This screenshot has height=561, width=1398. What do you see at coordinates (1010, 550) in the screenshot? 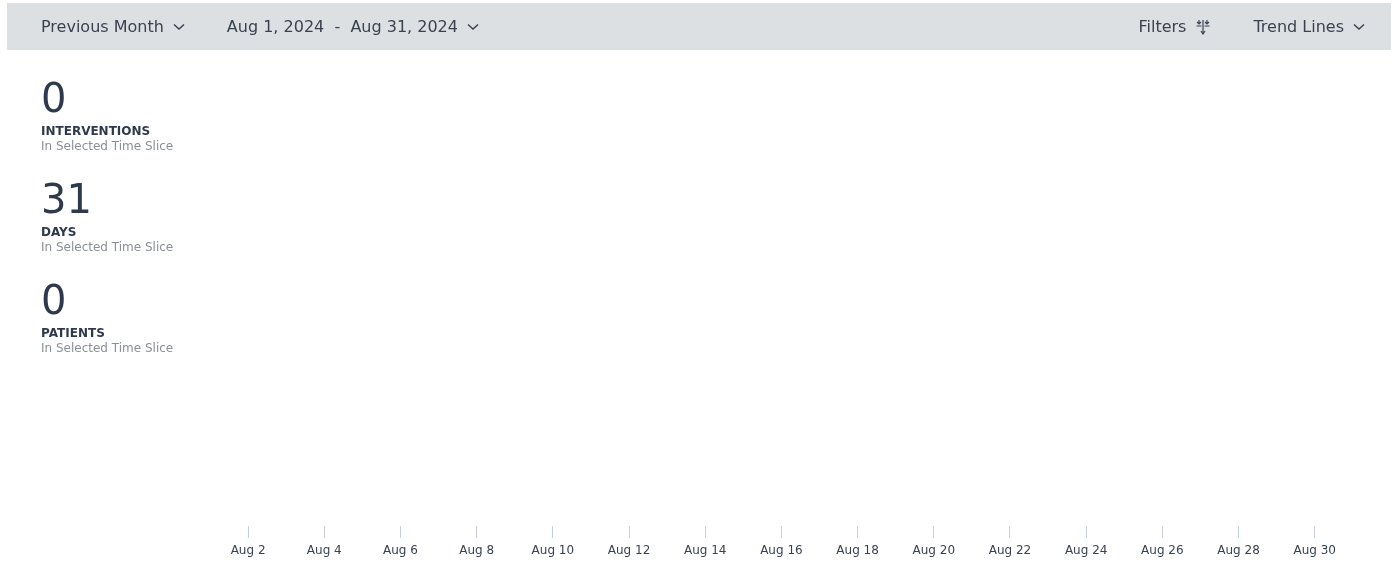
I see `axis-label: Aug 22` at bounding box center [1010, 550].